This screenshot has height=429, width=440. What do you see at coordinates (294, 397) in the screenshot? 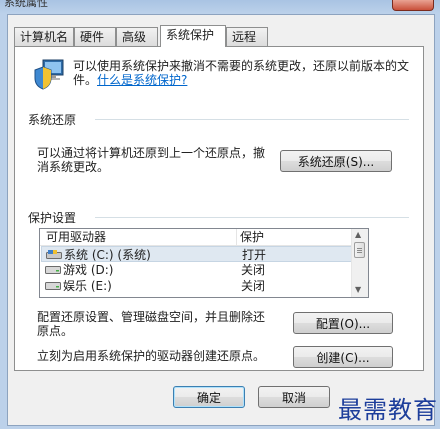
I see `cancel-button: 取消` at bounding box center [294, 397].